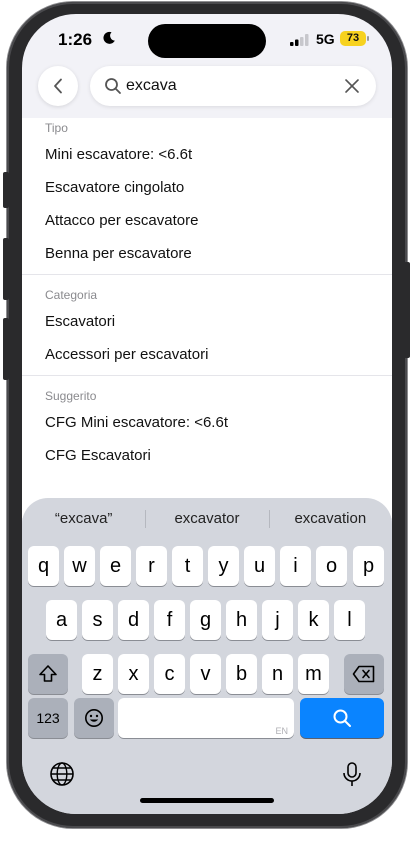  Describe the element at coordinates (169, 620) in the screenshot. I see `key: f` at that location.